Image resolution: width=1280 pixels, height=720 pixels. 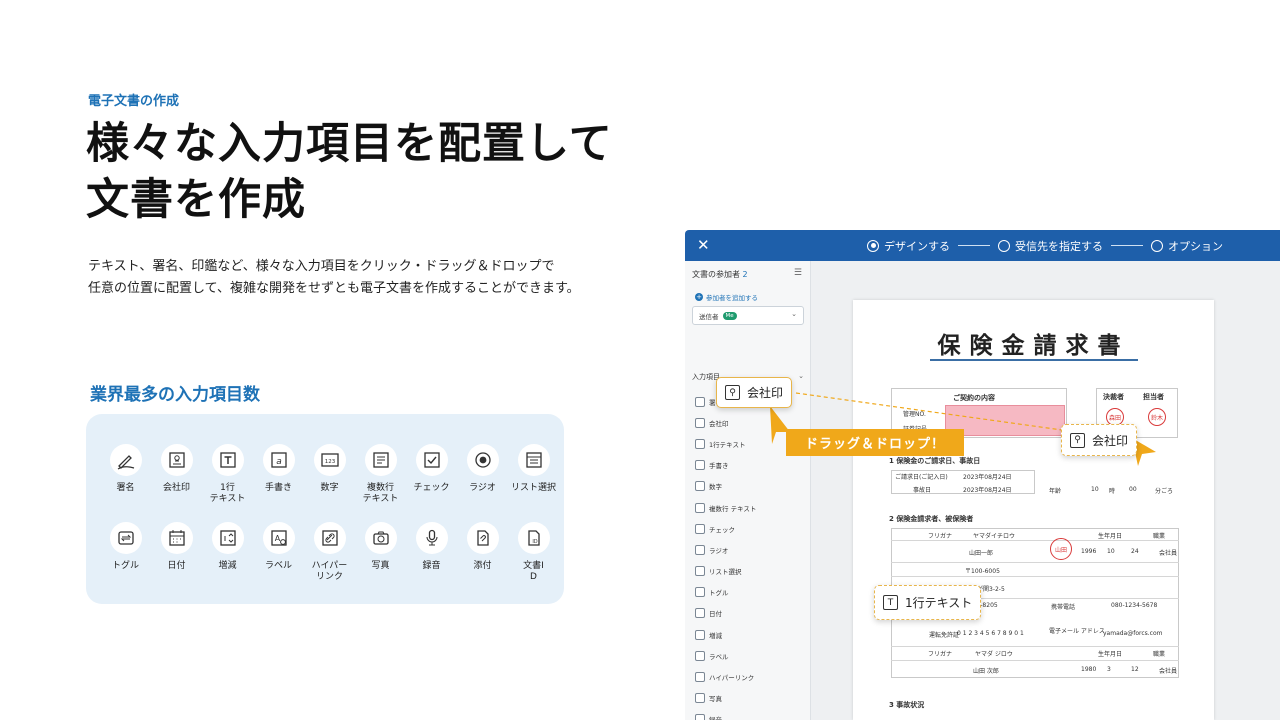 I want to click on sidebar-field-item: リスト選択, so click(x=725, y=571).